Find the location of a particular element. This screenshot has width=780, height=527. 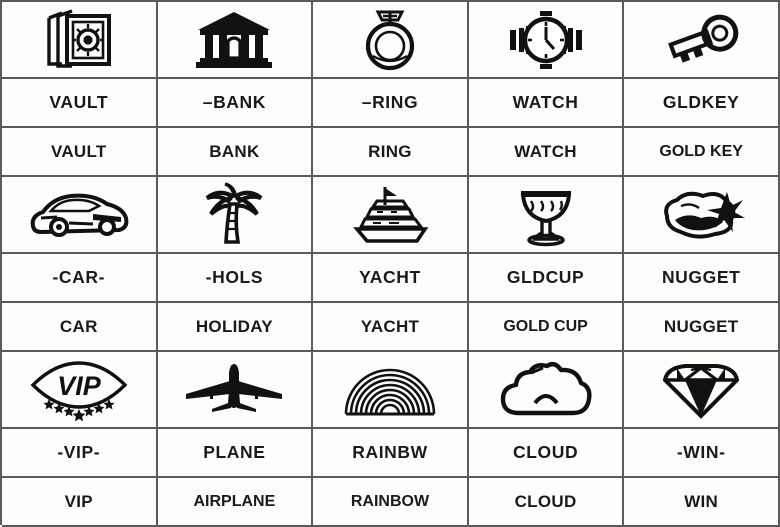

symbol-short-label: –RING is located at coordinates (390, 101).